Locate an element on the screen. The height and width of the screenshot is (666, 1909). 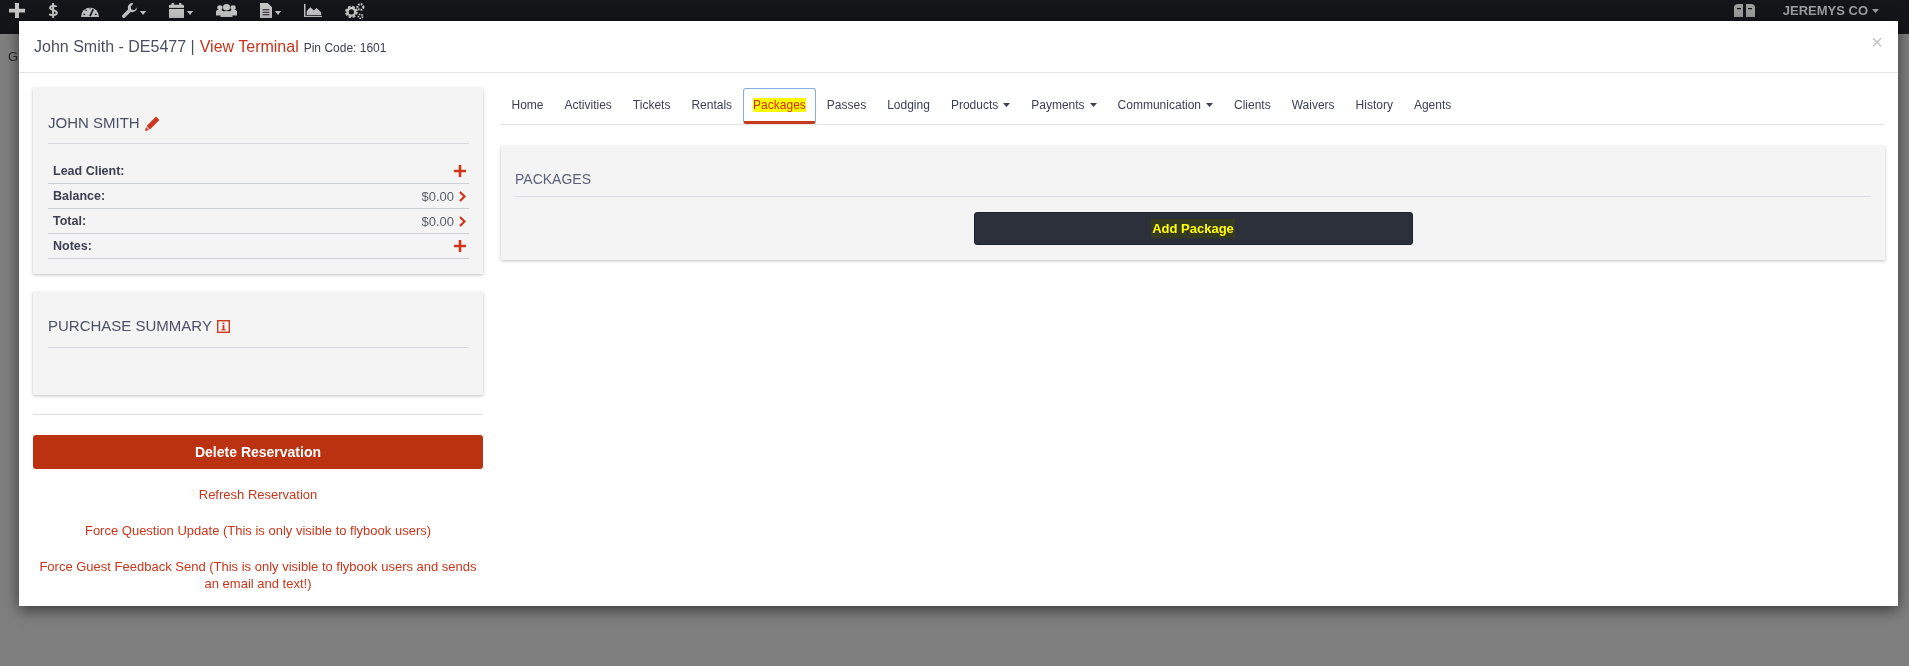
add-package-button: Add Package is located at coordinates (1193, 228).